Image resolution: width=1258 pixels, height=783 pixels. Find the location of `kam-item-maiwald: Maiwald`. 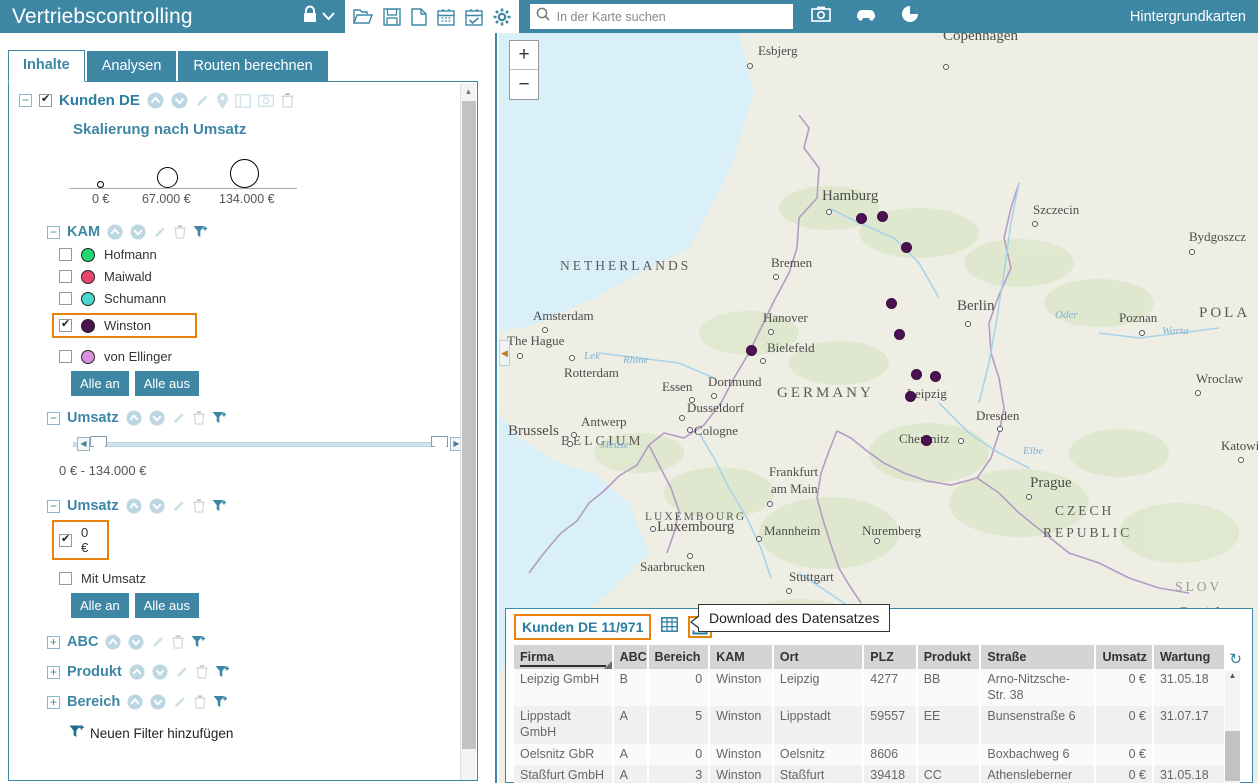

kam-item-maiwald: Maiwald is located at coordinates (260, 276).